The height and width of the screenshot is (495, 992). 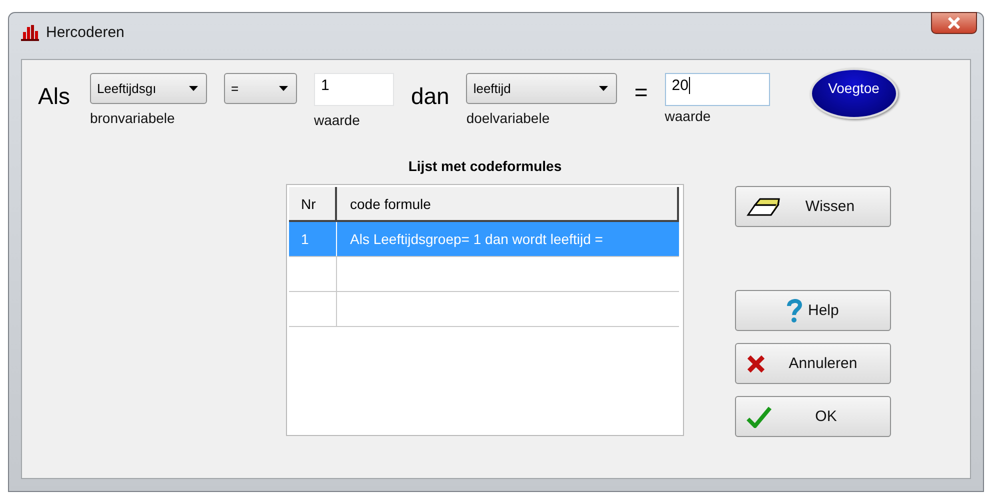 What do you see at coordinates (507, 203) in the screenshot?
I see `column-header: code formule` at bounding box center [507, 203].